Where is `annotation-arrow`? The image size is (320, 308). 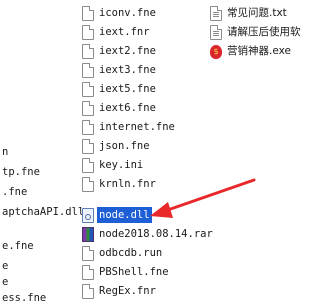 annotation-arrow is located at coordinates (203, 198).